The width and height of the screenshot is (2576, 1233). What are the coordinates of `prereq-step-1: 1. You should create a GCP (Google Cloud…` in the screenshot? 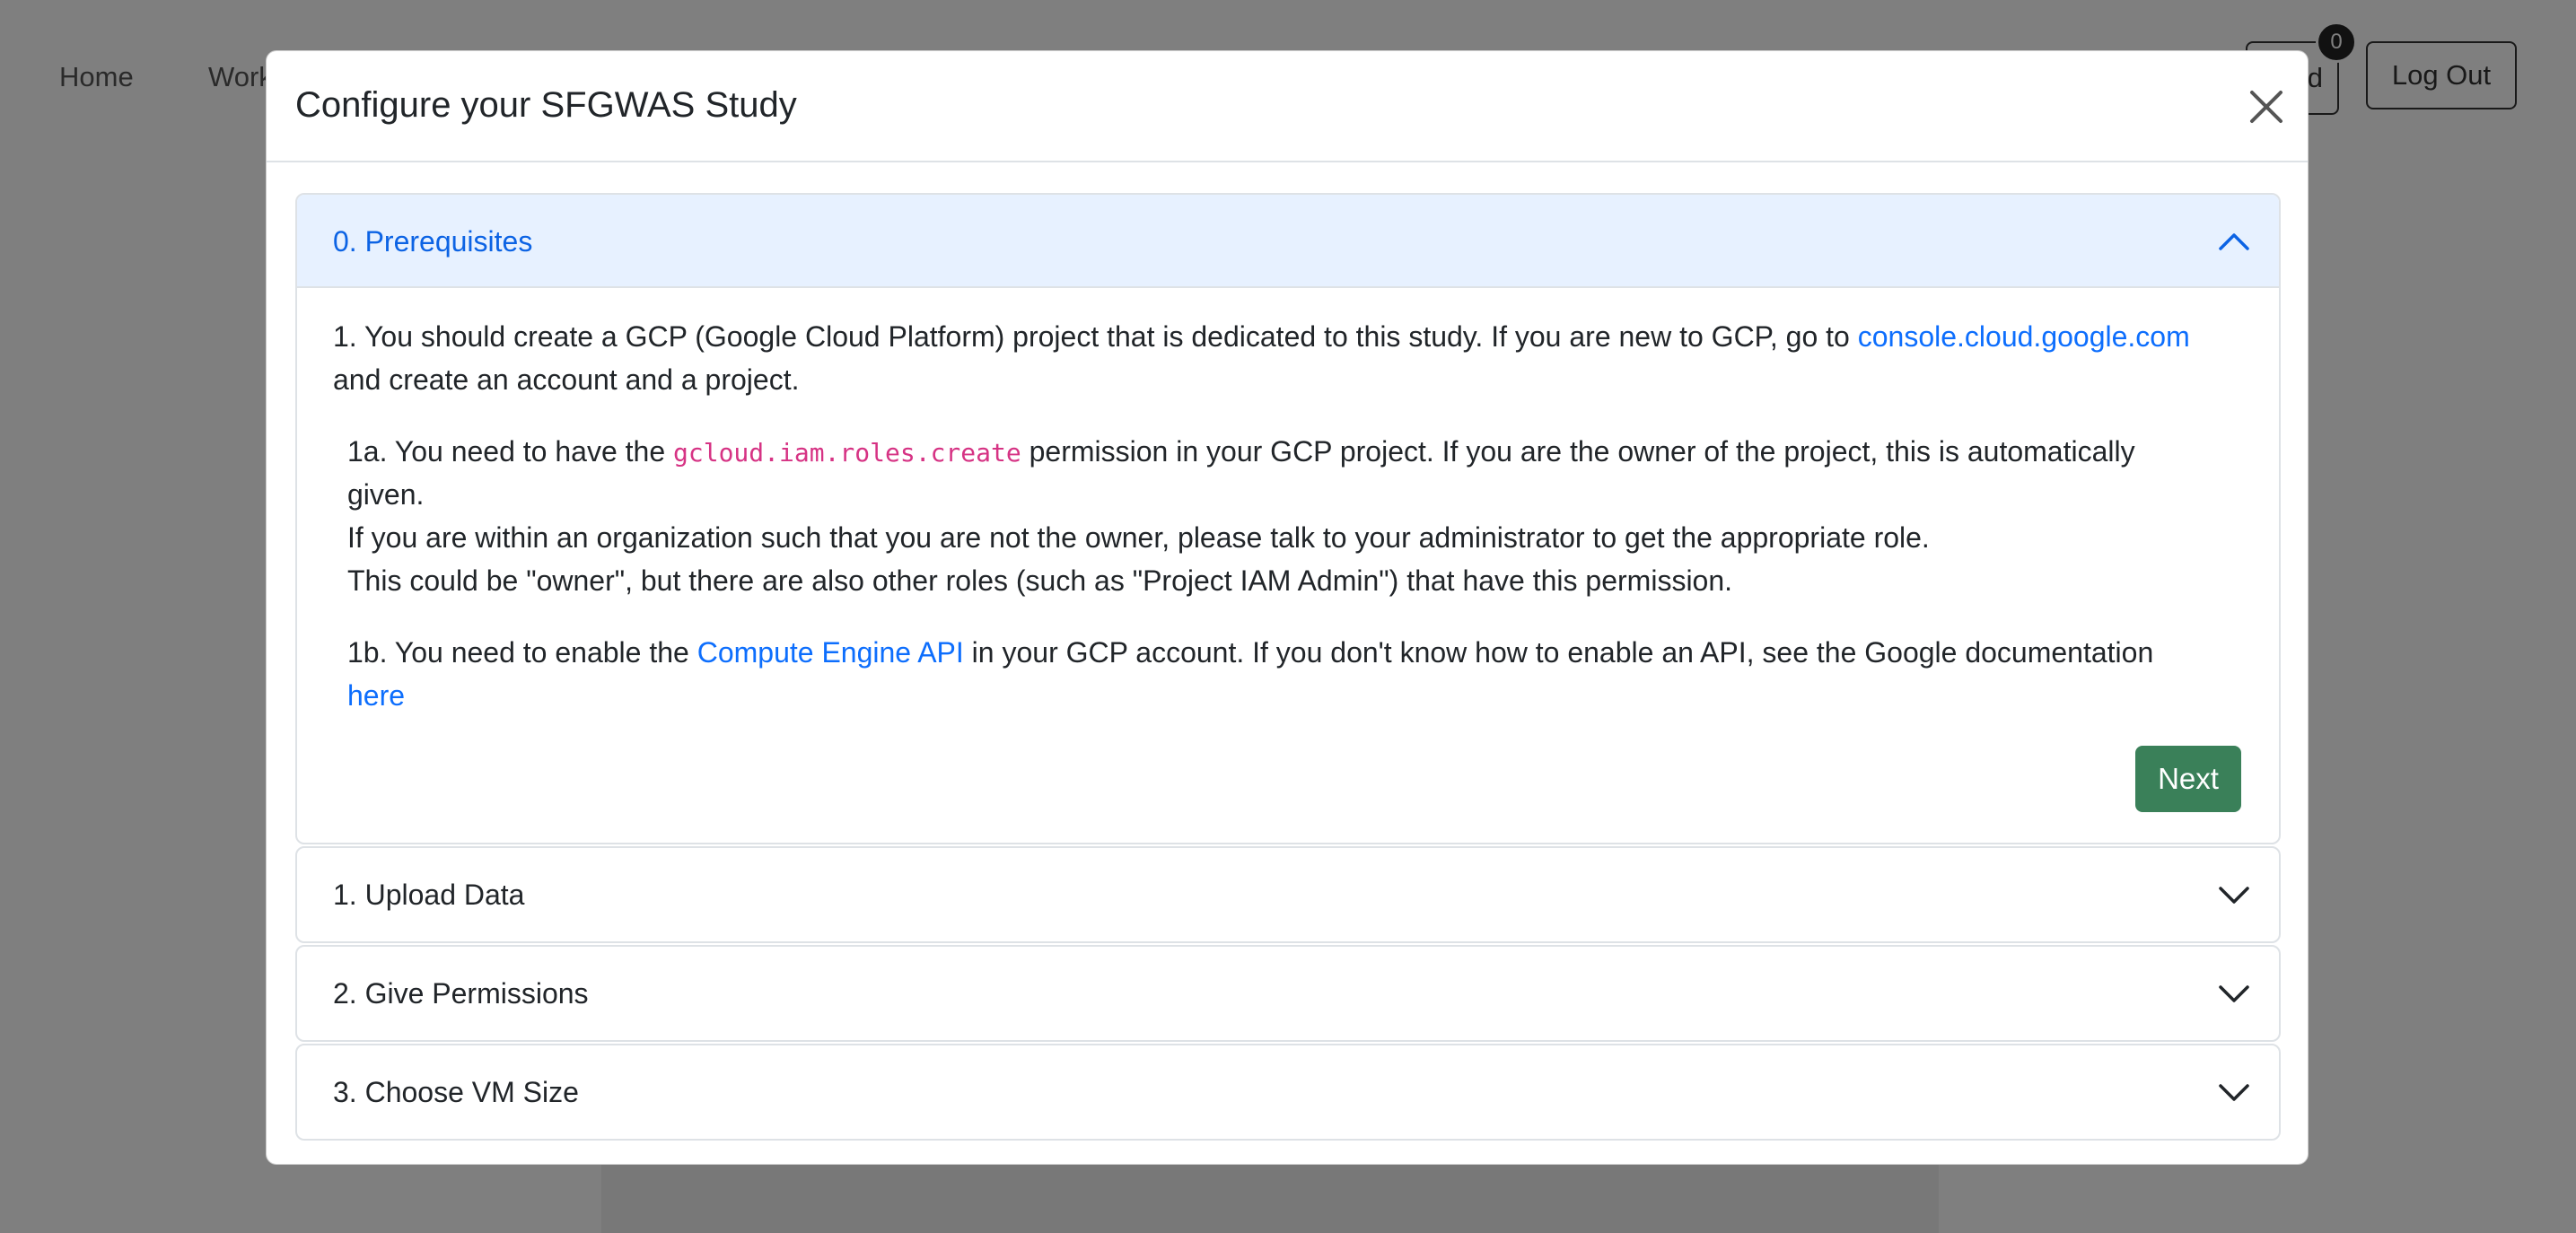 It's located at (1261, 336).